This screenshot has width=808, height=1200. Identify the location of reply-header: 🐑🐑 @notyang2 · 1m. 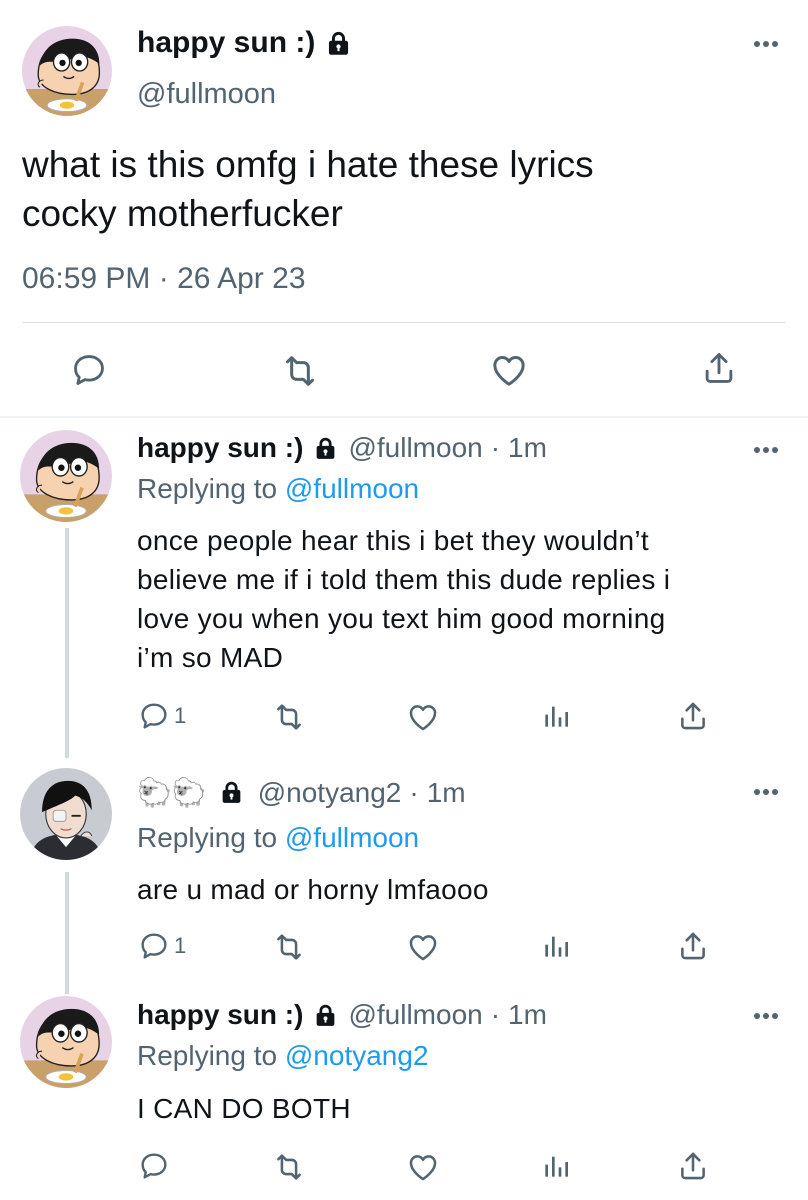
(301, 792).